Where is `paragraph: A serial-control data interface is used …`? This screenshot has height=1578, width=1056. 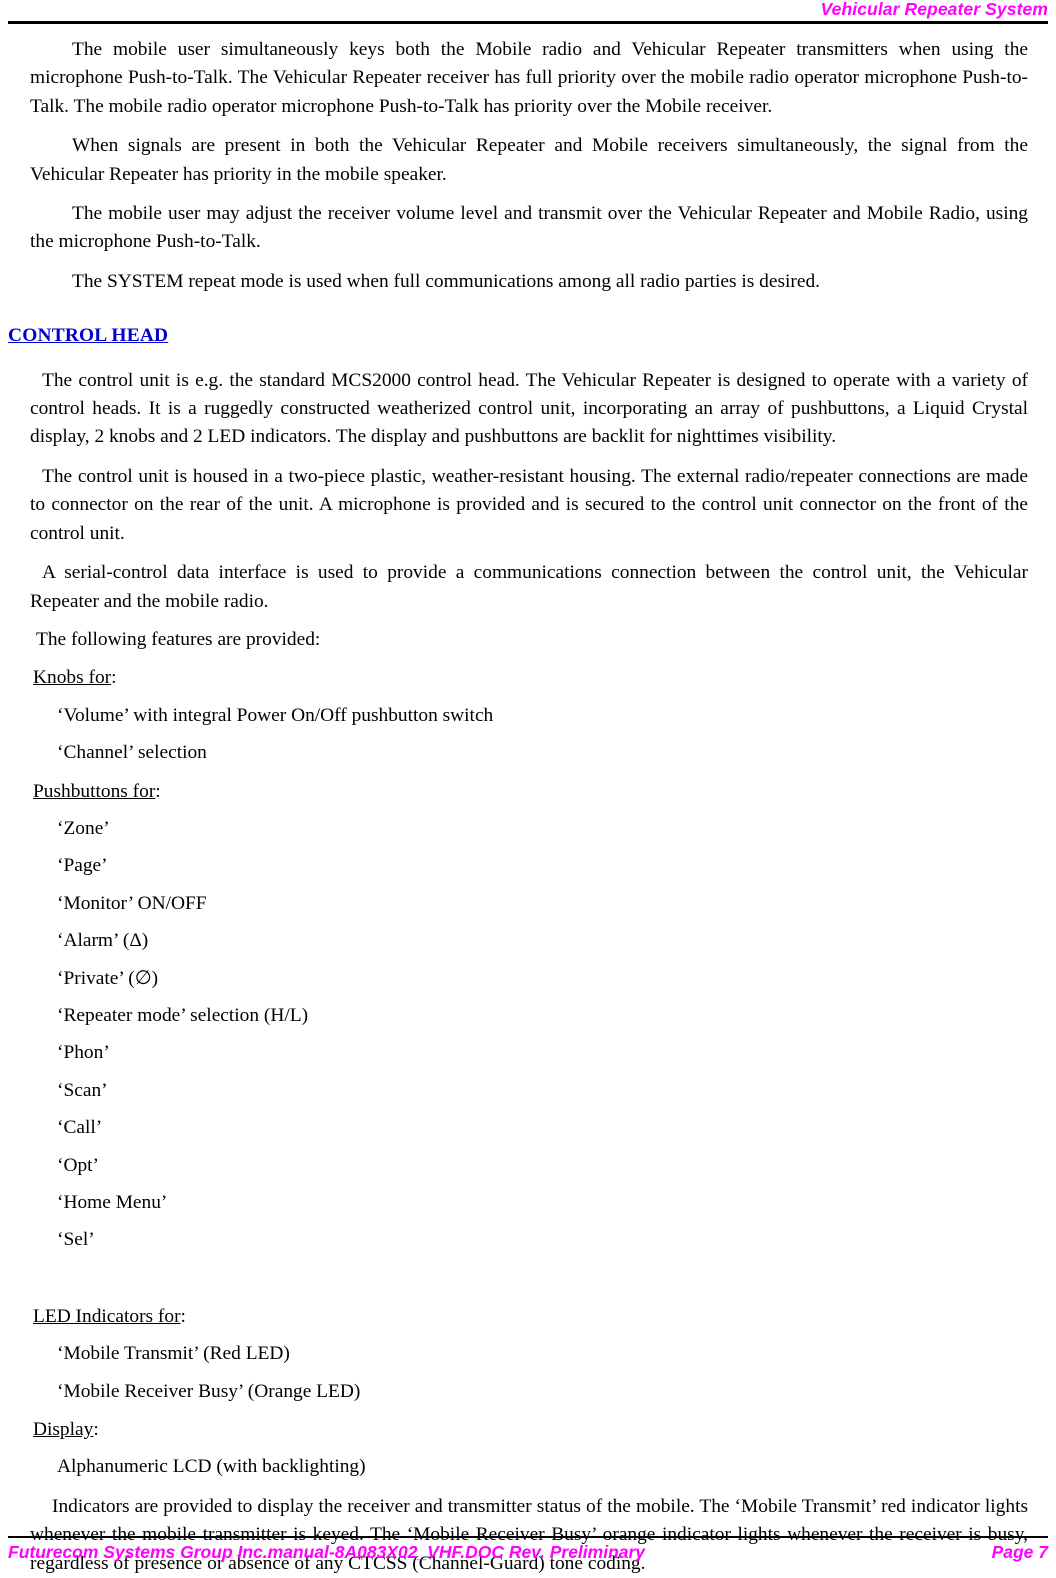 paragraph: A serial-control data interface is used … is located at coordinates (529, 587).